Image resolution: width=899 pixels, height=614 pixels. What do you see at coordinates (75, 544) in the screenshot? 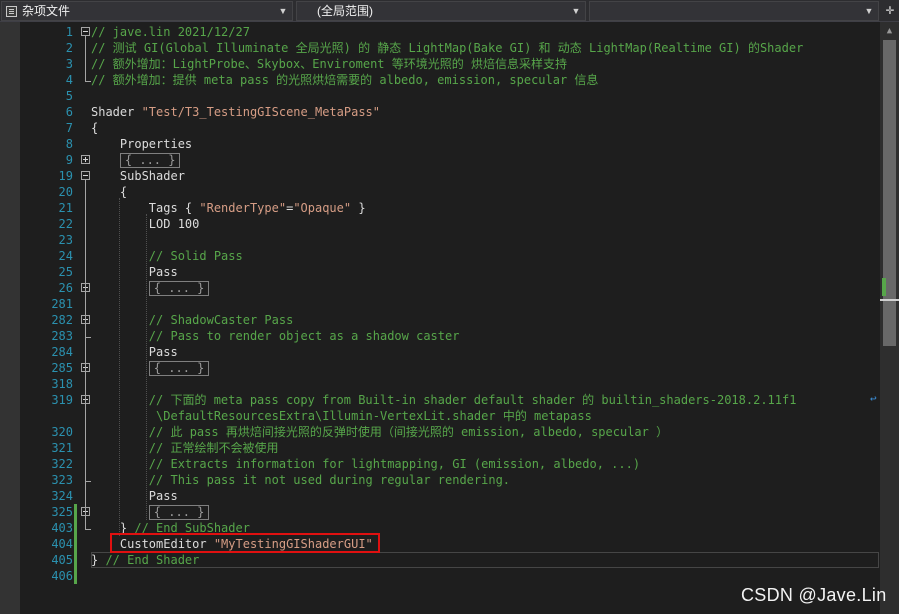
I see `change-indicator` at bounding box center [75, 544].